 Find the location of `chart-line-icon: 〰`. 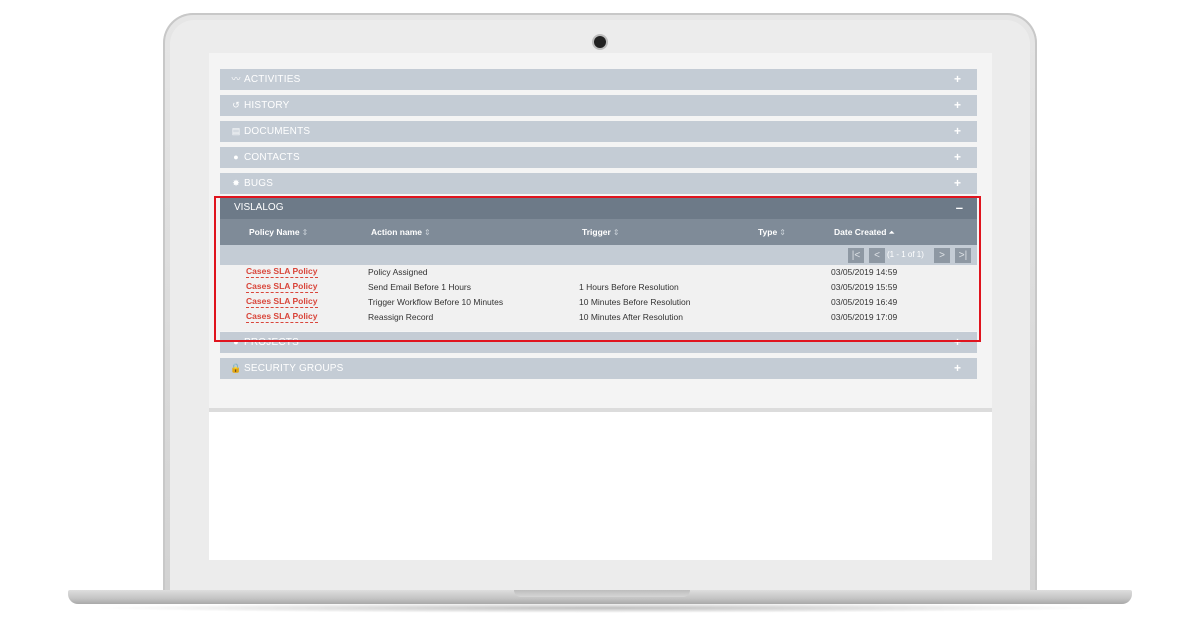

chart-line-icon: 〰 is located at coordinates (236, 79).